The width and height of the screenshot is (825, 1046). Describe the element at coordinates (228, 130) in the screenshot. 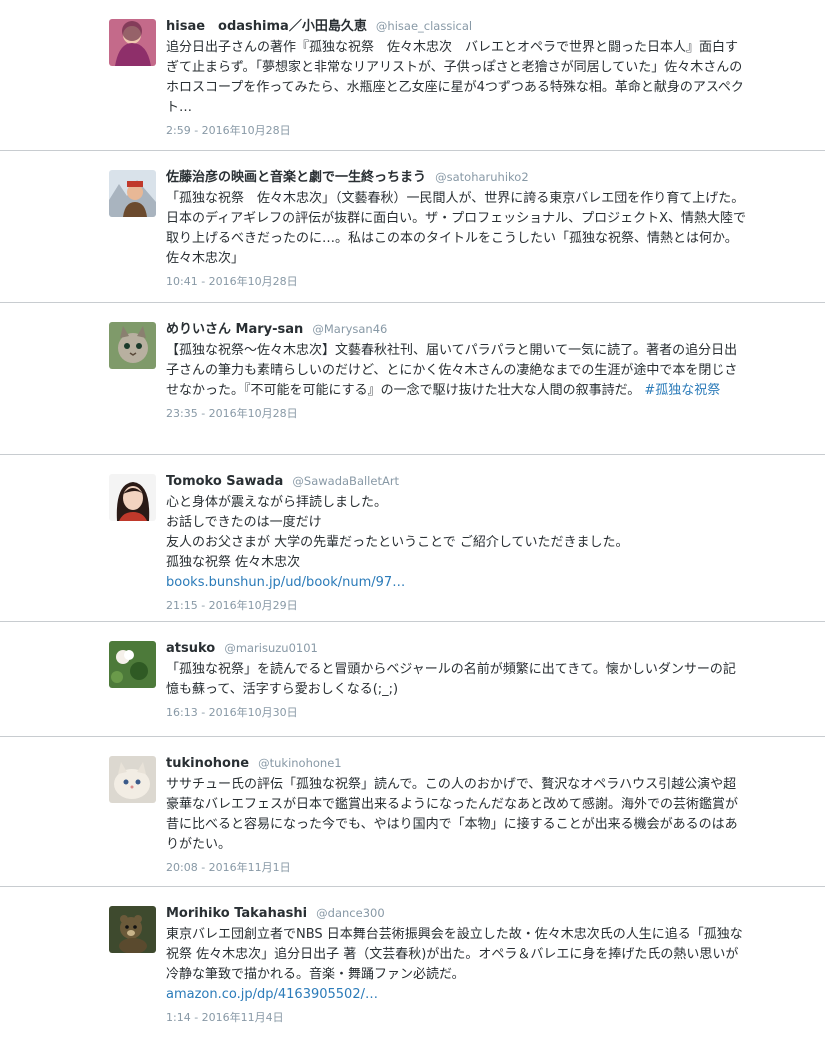

I see `tweet-timestamp: 2:59 - 2016年10月28日` at that location.